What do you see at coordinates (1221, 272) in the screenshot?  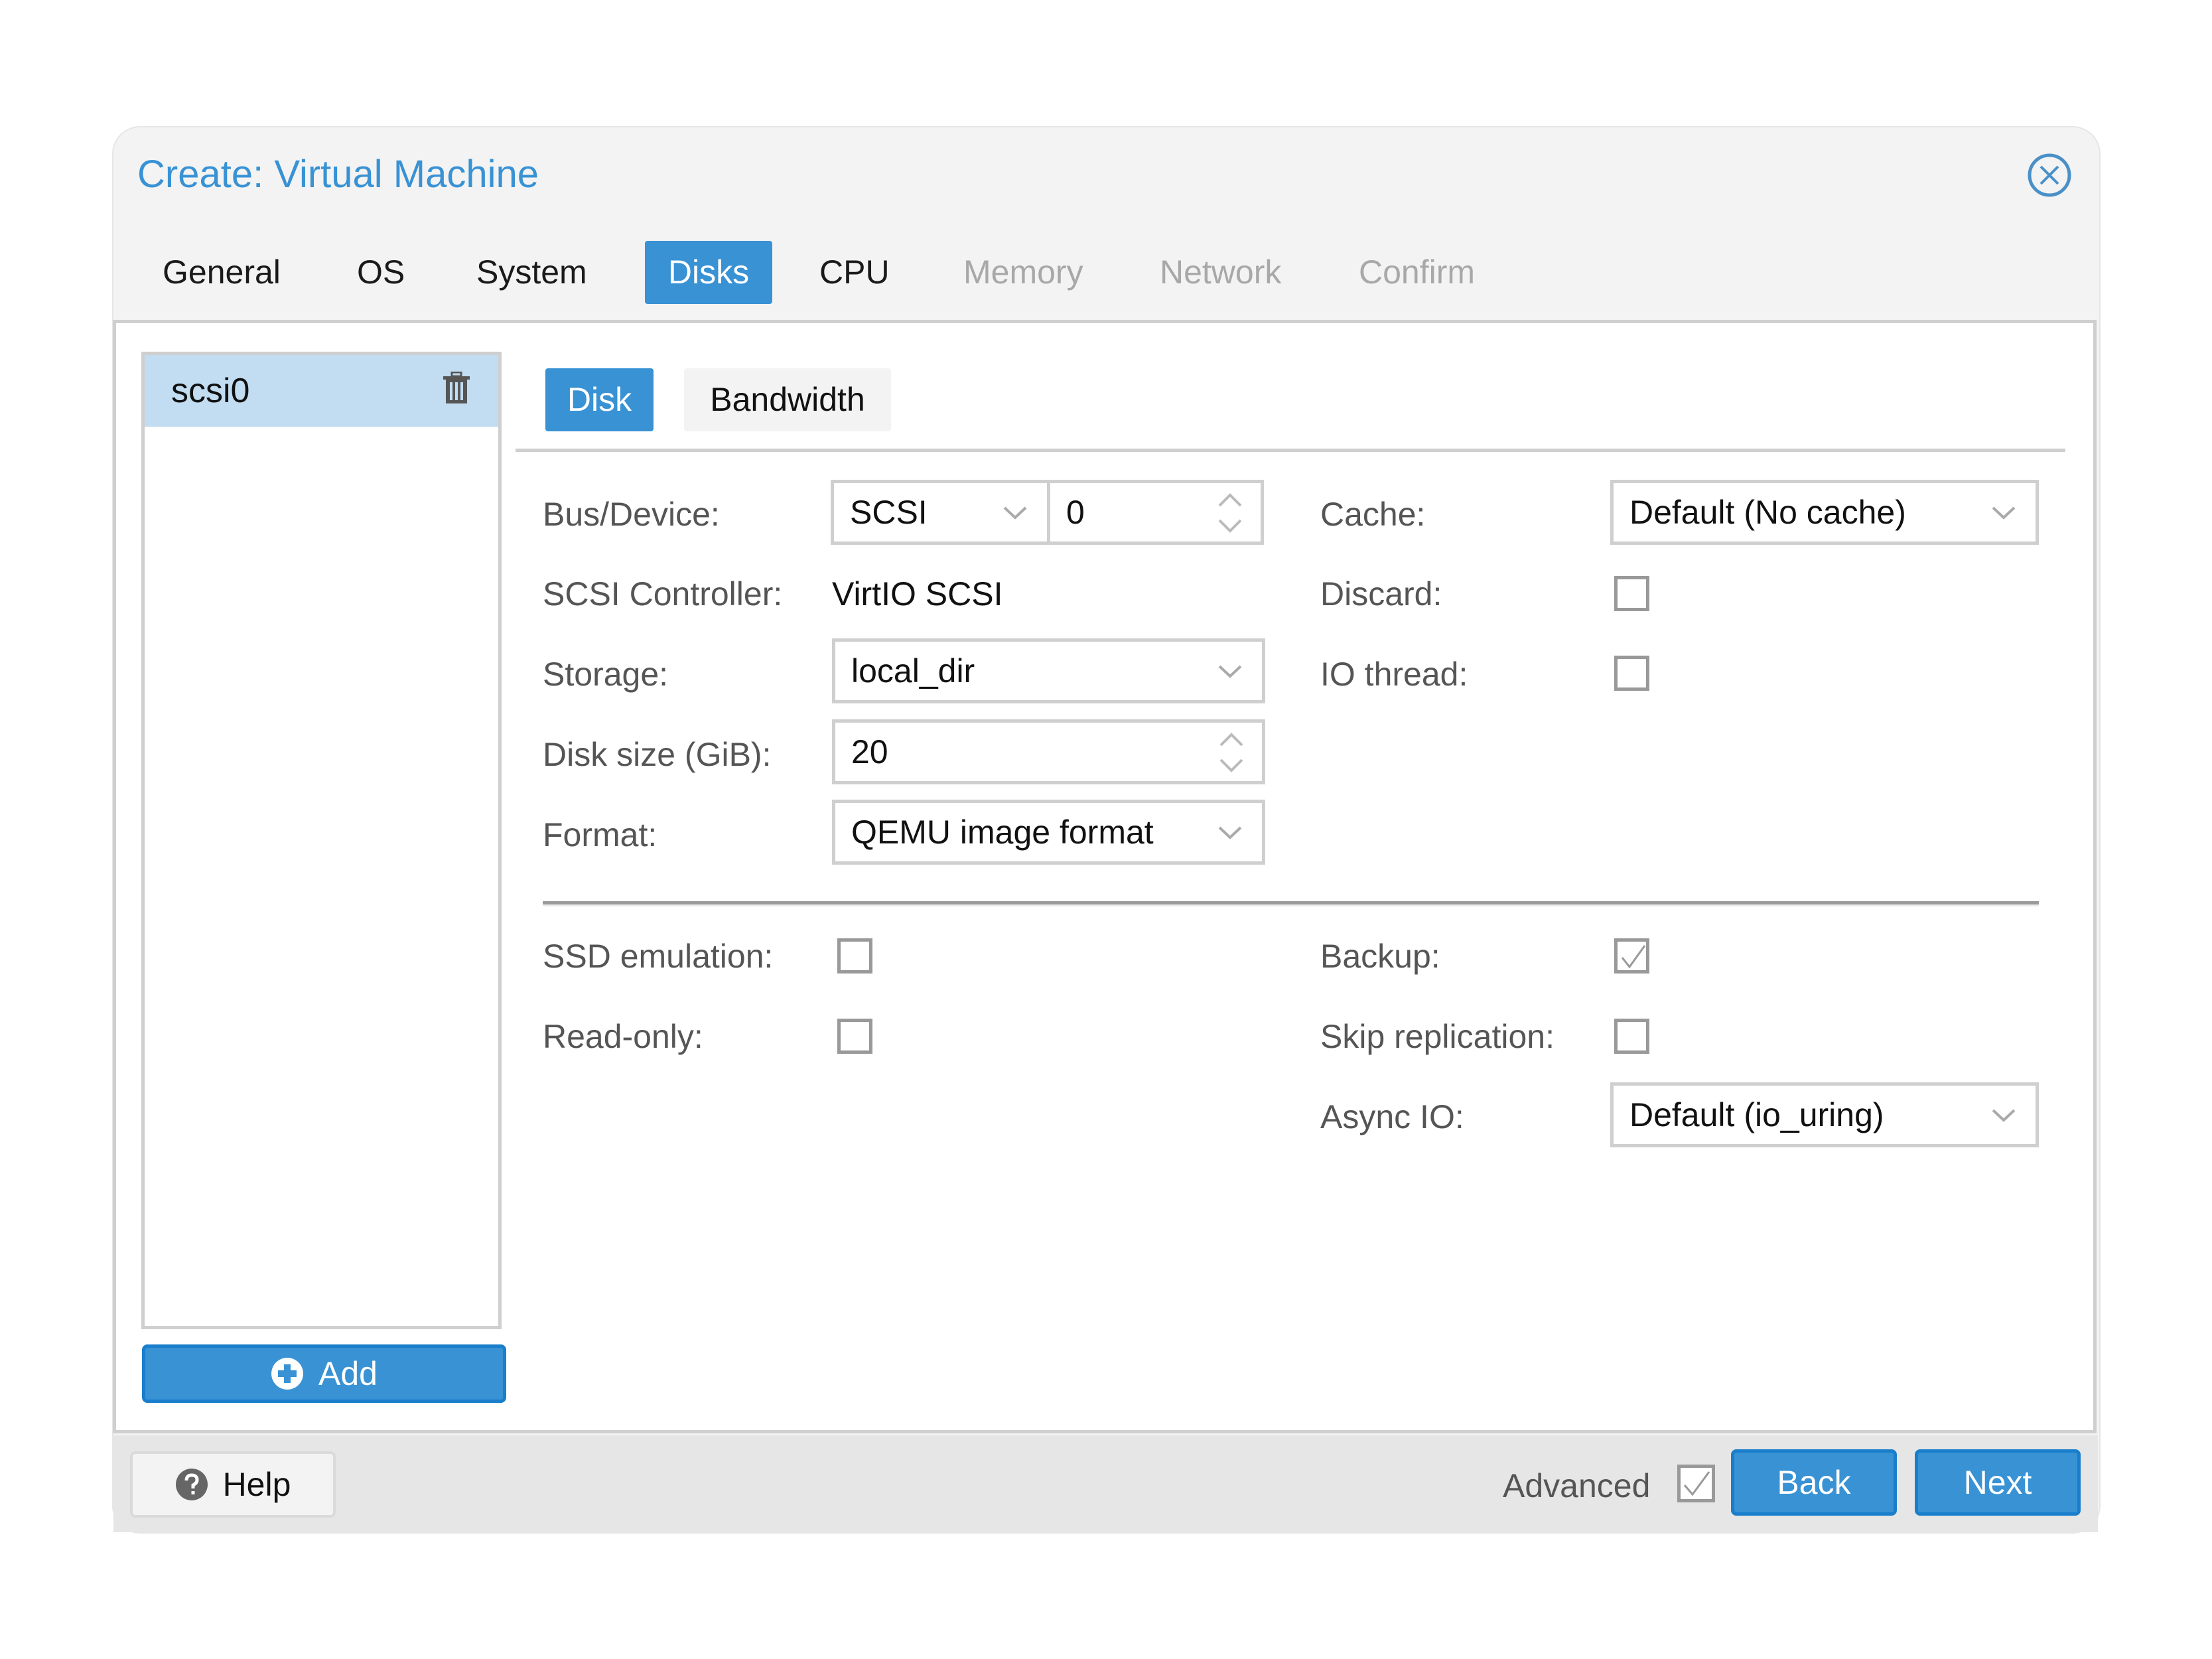 I see `tab-network: Network` at bounding box center [1221, 272].